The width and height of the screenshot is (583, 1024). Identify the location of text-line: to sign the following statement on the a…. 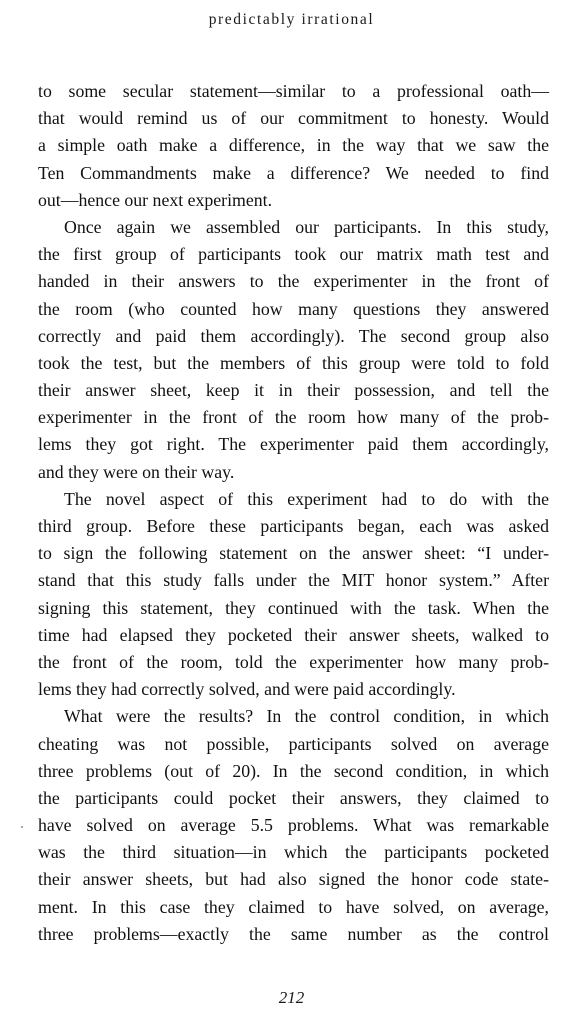
(293, 553).